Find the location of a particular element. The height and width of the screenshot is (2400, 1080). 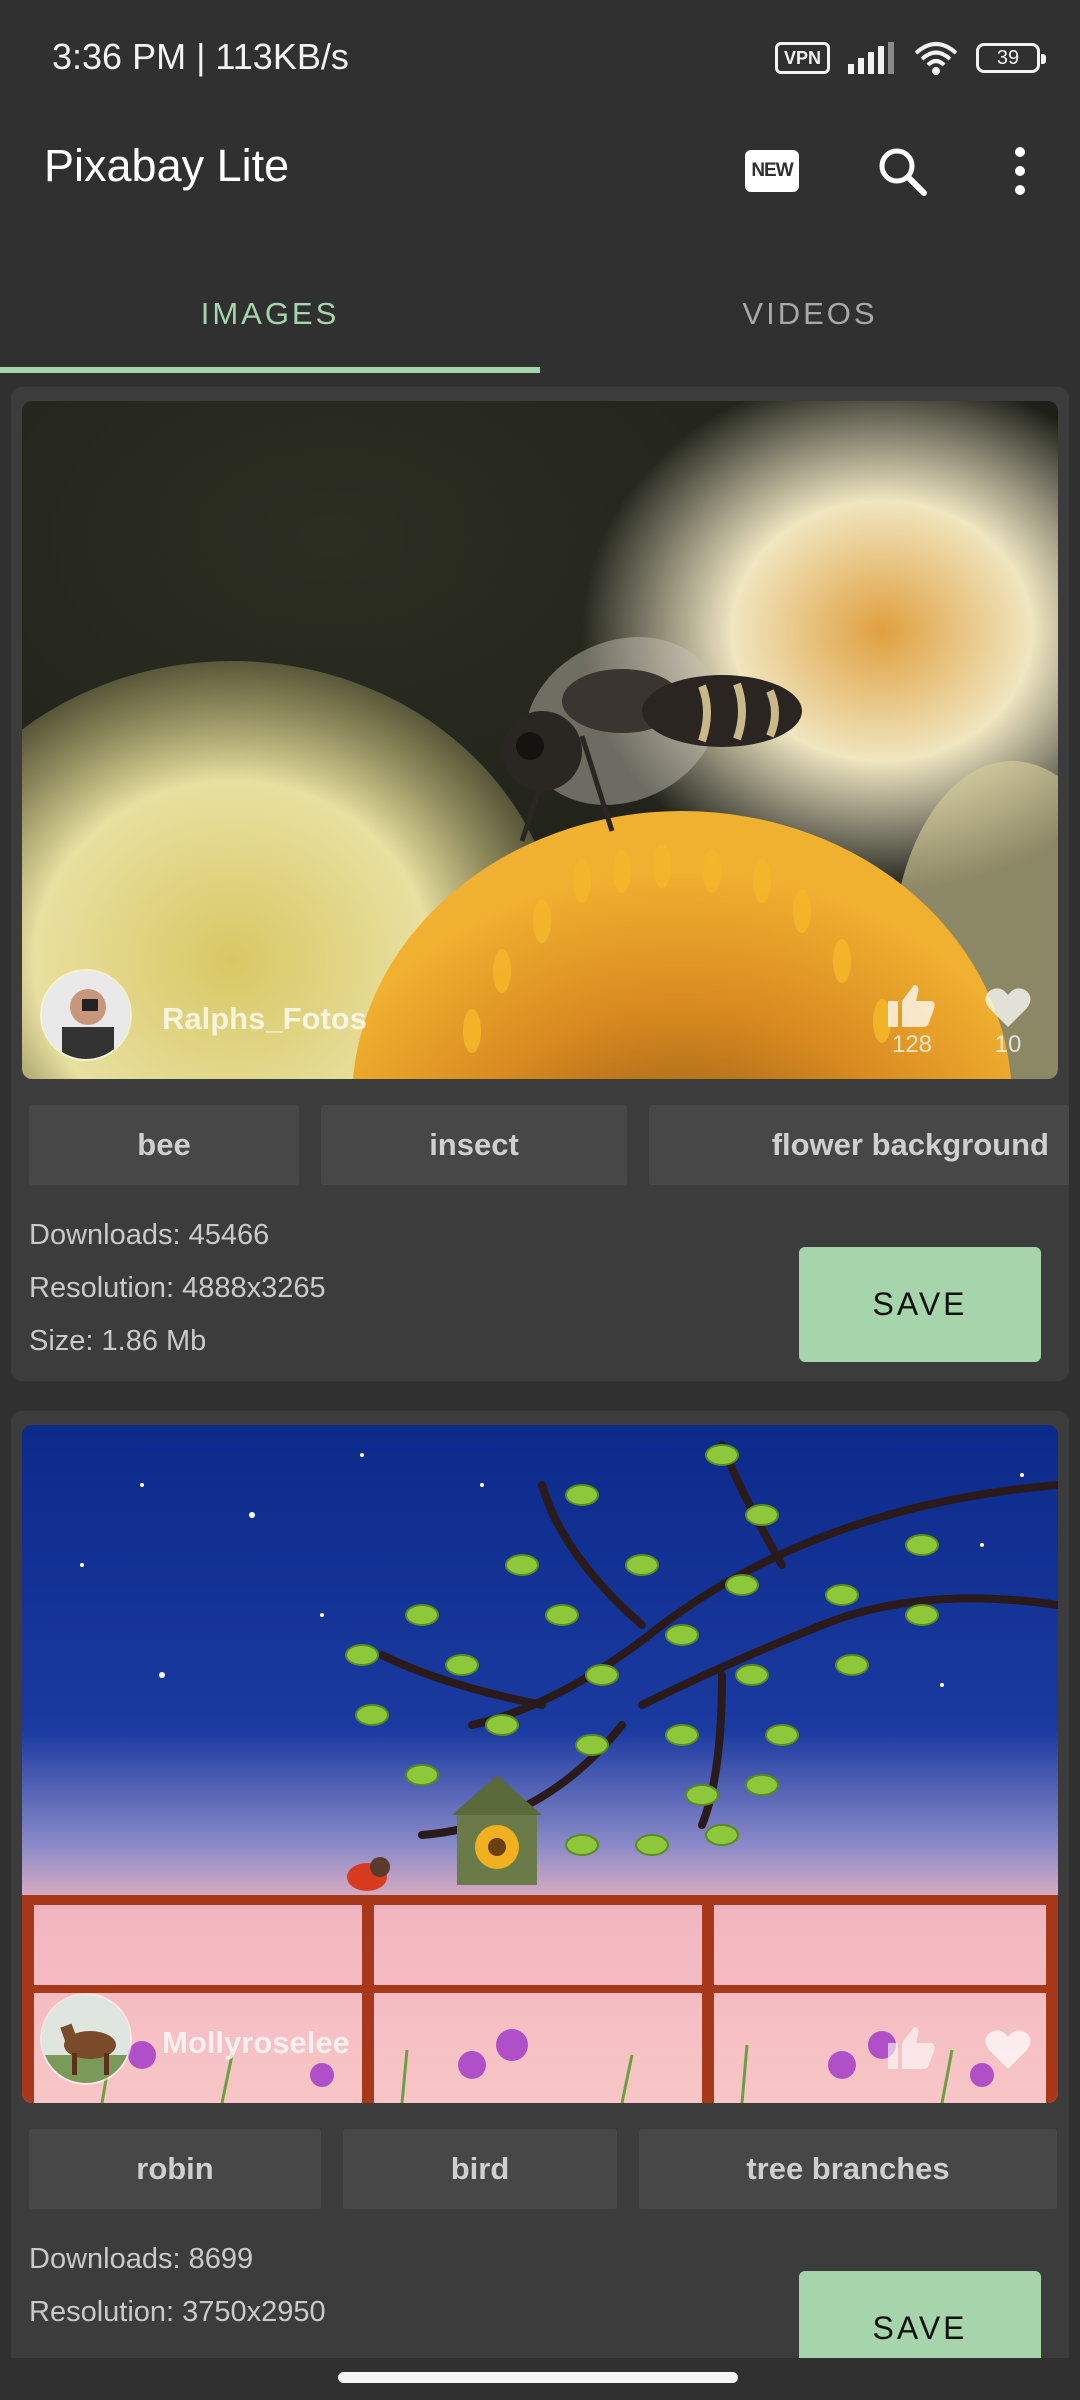

new-badge-label: NEW is located at coordinates (772, 171).